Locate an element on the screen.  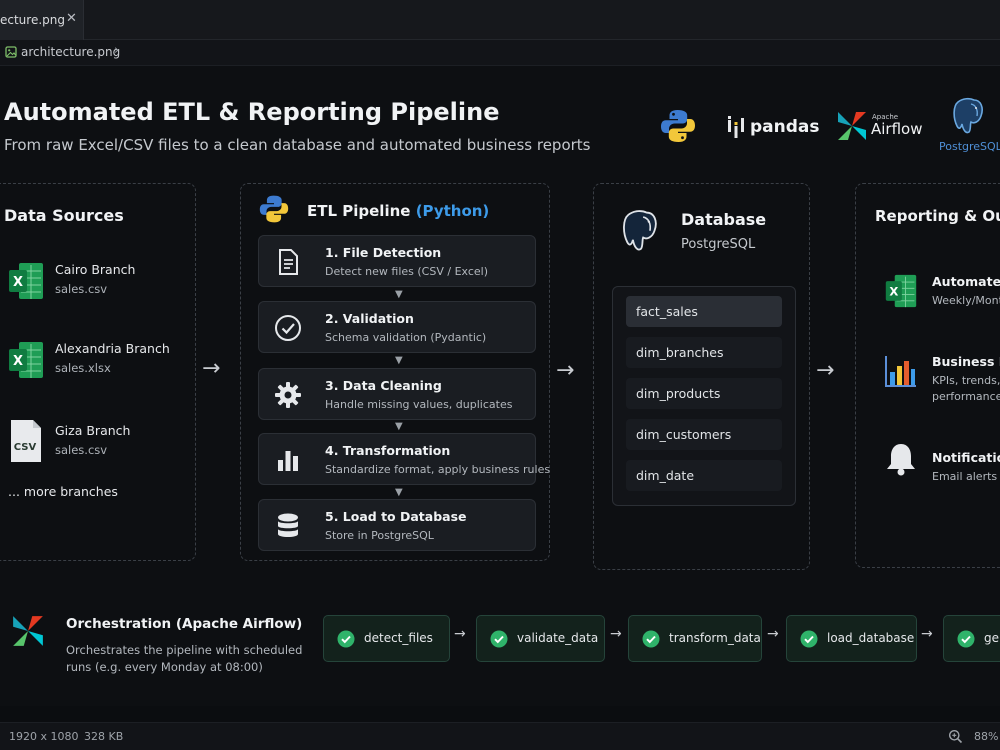
step-load-database: 5. Load to Database Store in PostgreSQL is located at coordinates (397, 525).